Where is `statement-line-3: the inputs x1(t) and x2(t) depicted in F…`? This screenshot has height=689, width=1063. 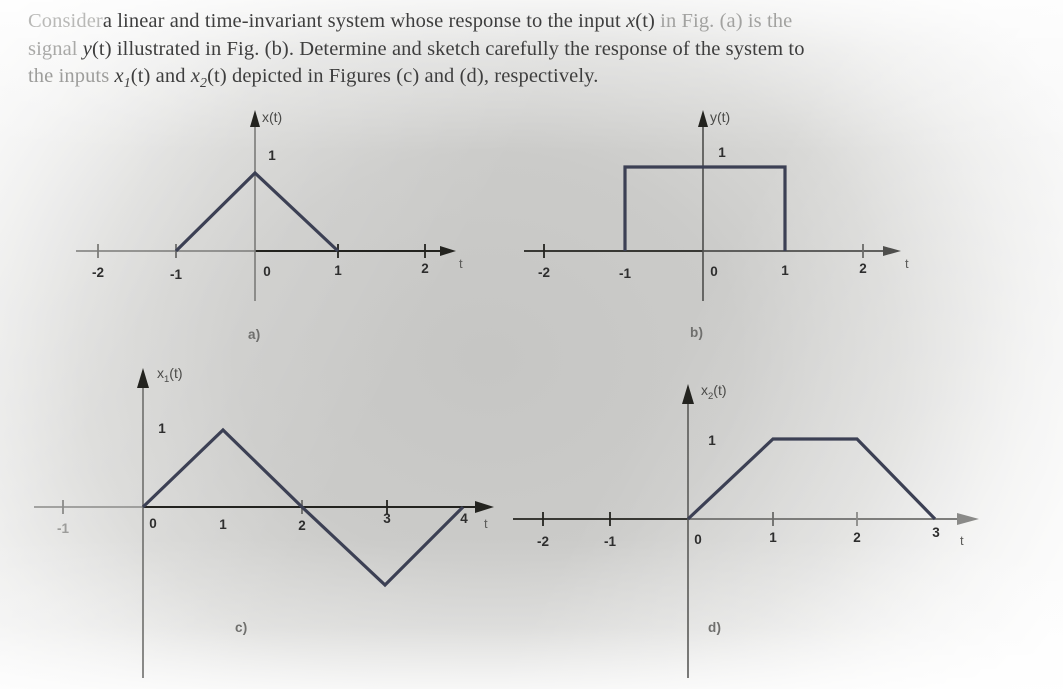 statement-line-3: the inputs x1(t) and x2(t) depicted in F… is located at coordinates (526, 80).